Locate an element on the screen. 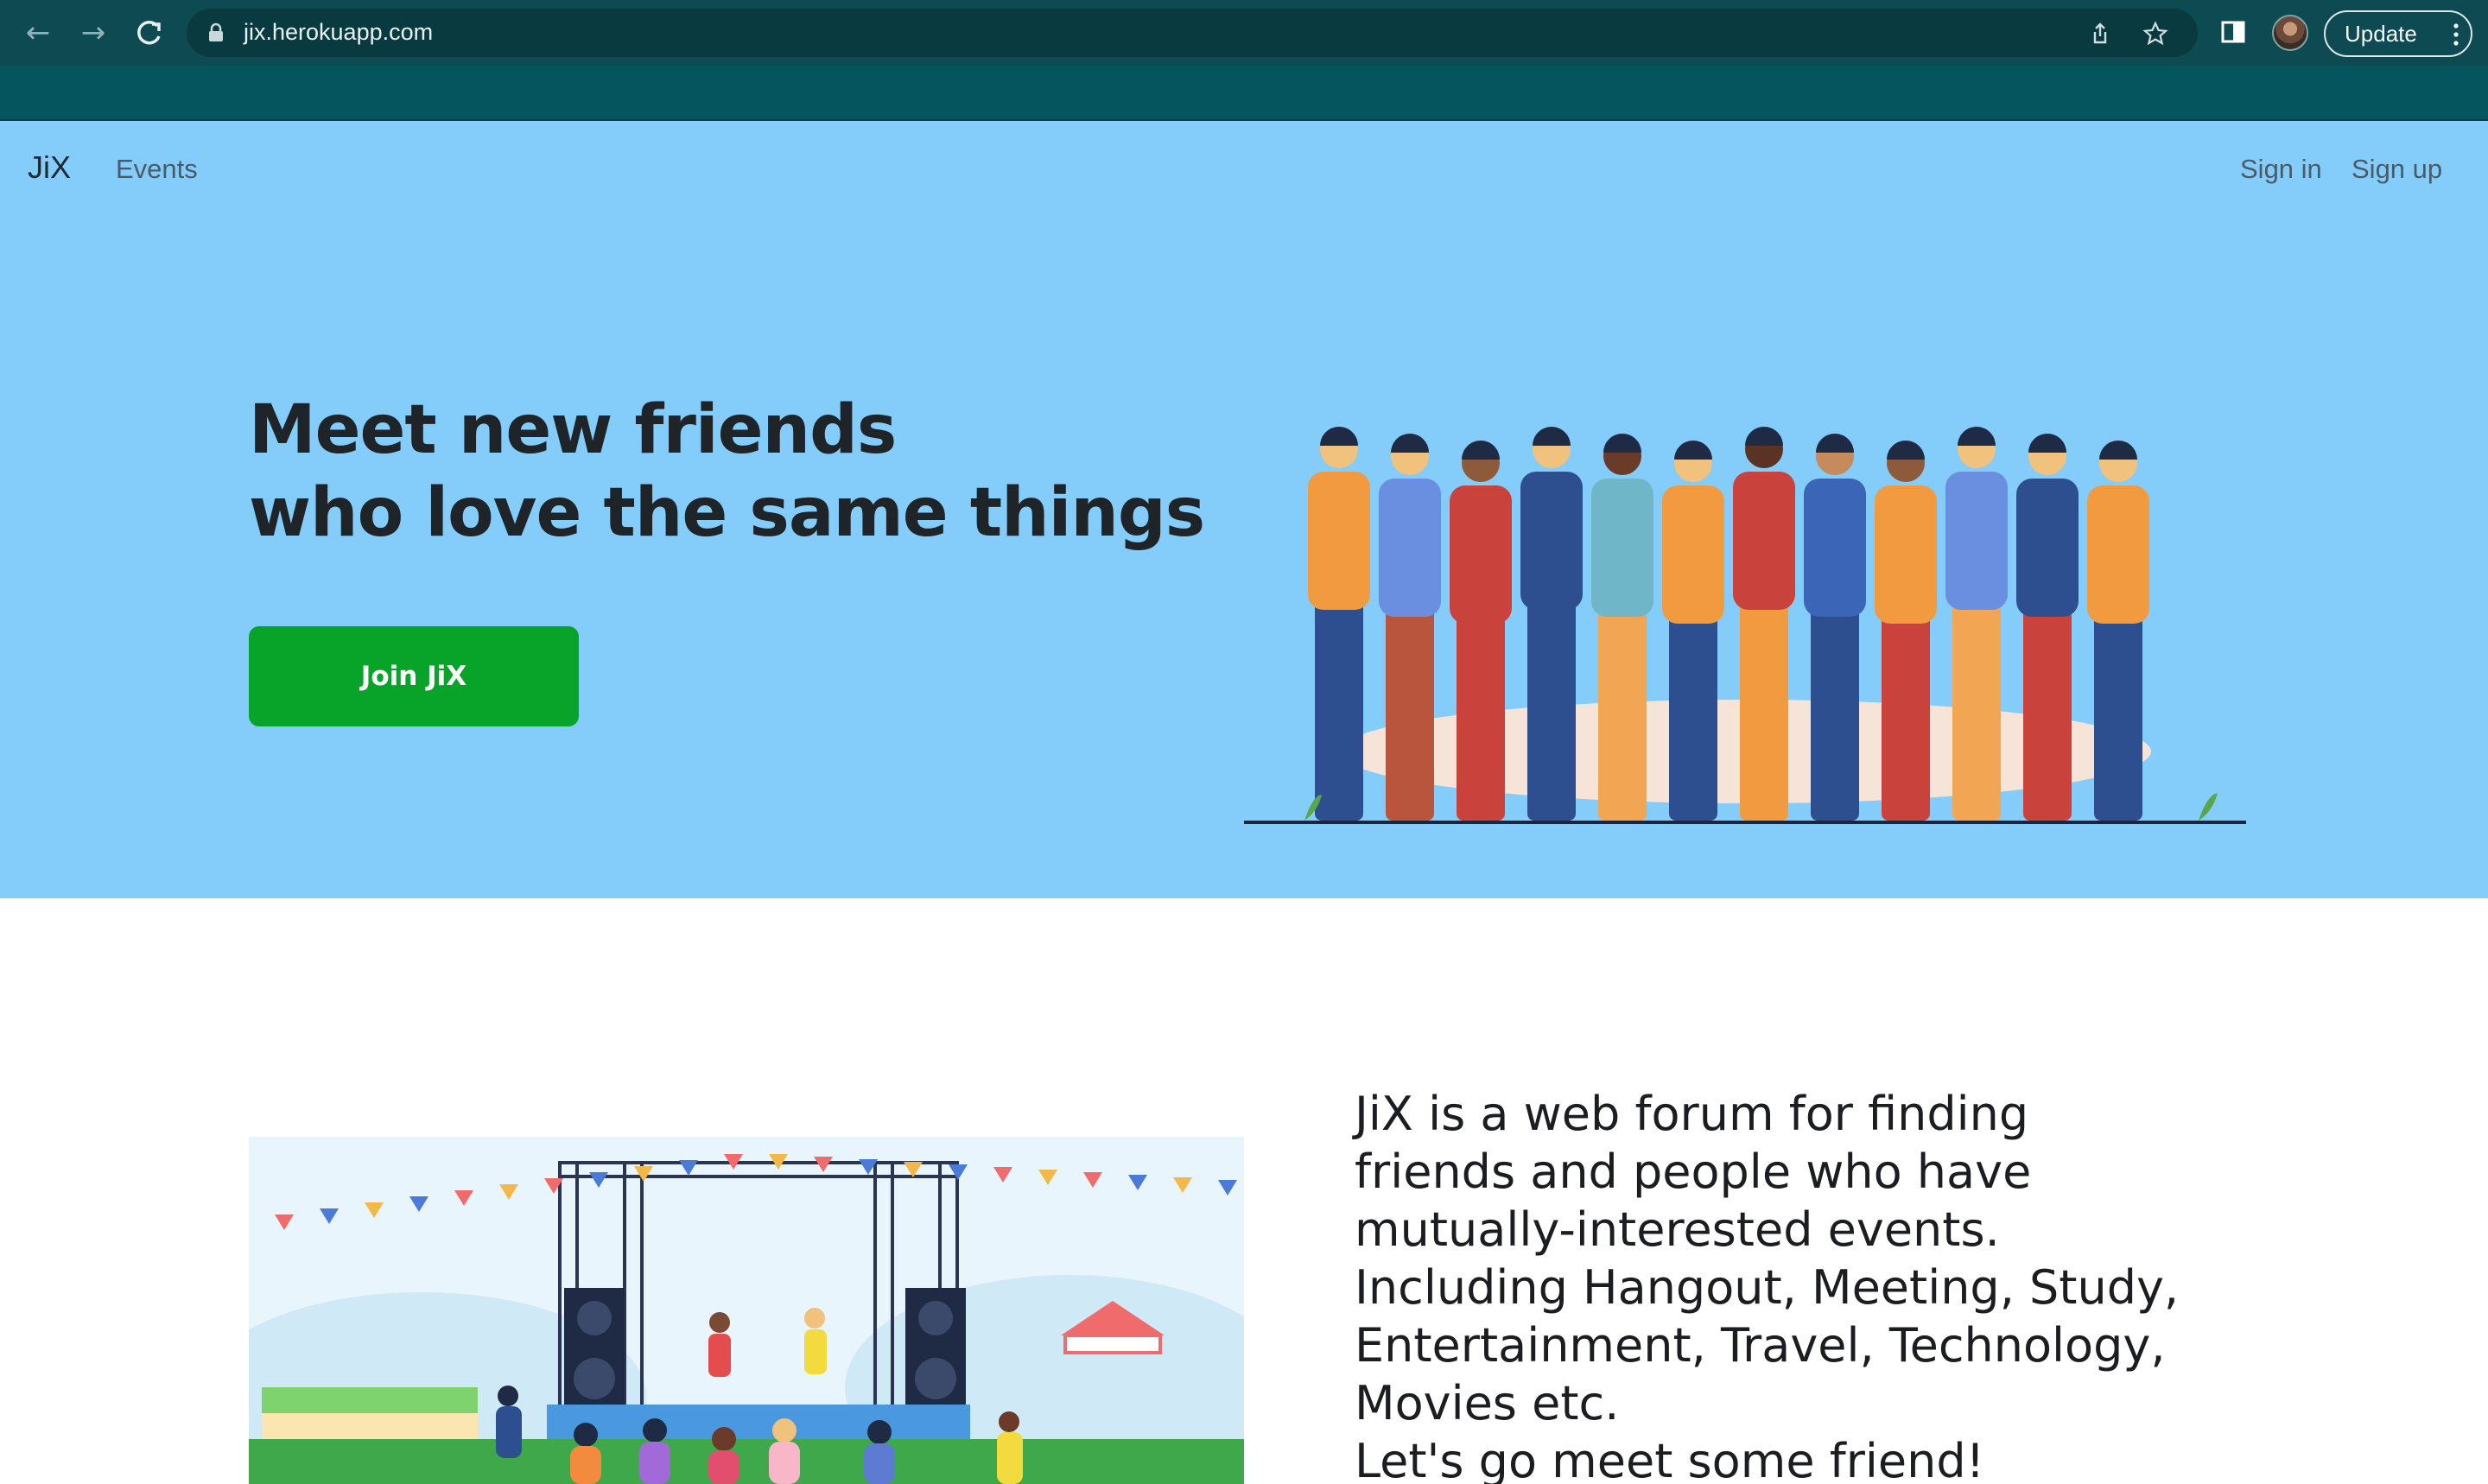 The image size is (2488, 1484). about-line: Entertainment, Travel, Technology, is located at coordinates (1760, 1345).